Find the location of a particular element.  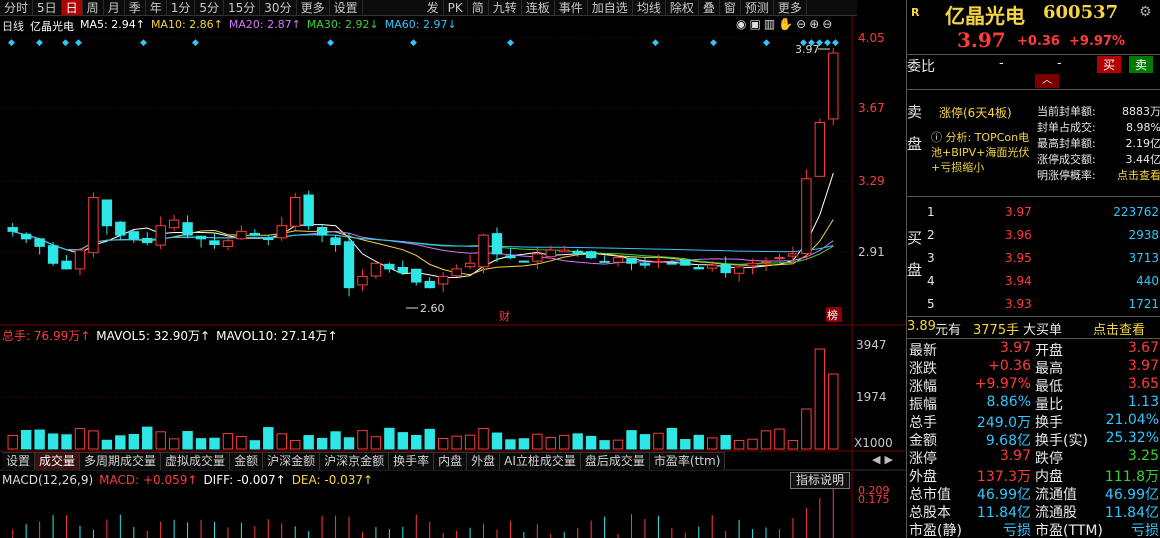

tab-ind-volume: 成交量 is located at coordinates (58, 461).